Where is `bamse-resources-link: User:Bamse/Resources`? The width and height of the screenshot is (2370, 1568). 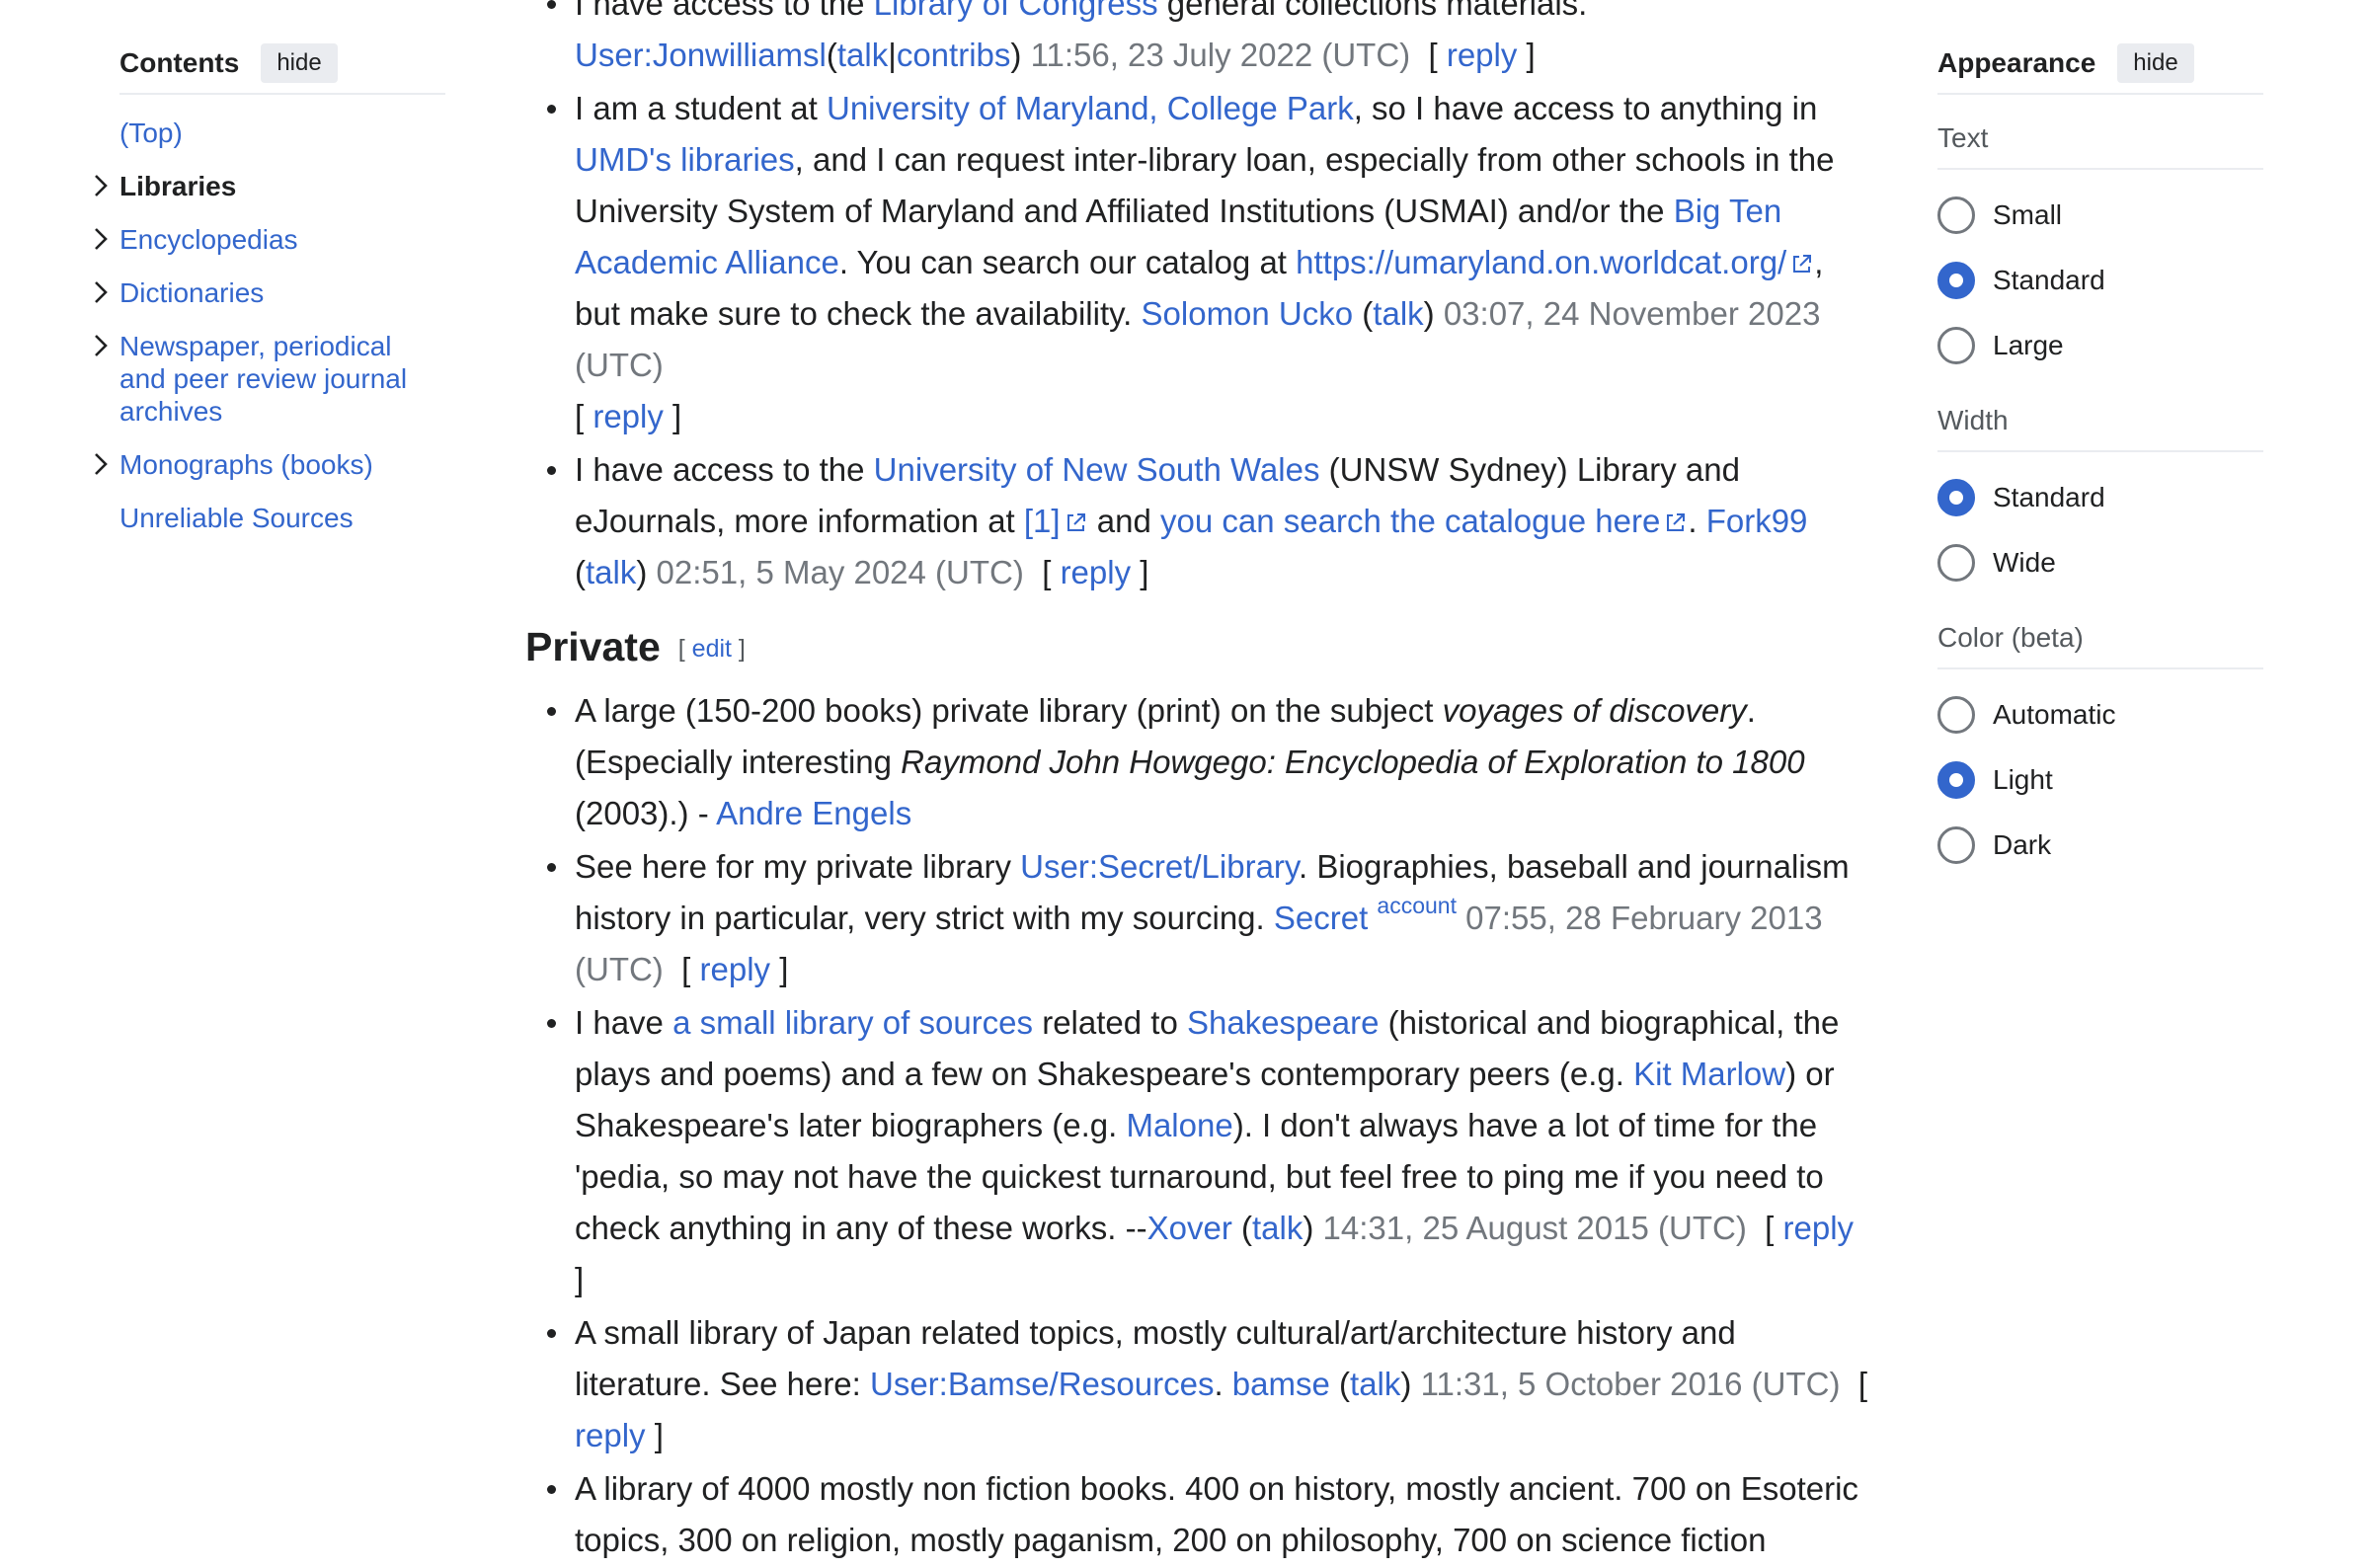 bamse-resources-link: User:Bamse/Resources is located at coordinates (1042, 1384).